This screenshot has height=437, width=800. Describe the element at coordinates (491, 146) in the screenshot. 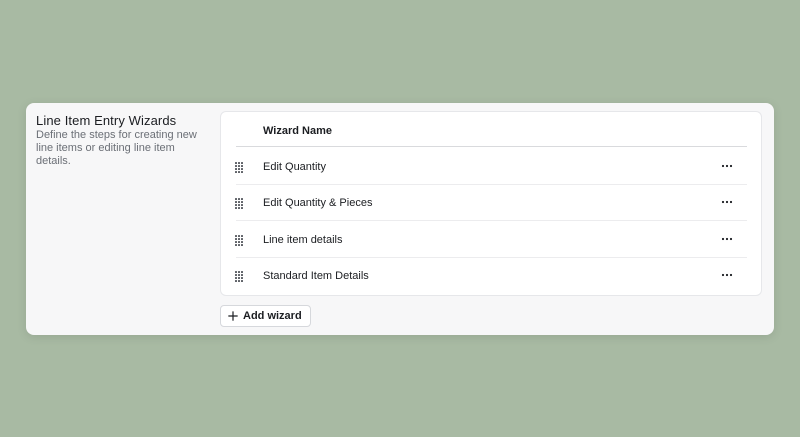

I see `header-divider` at that location.